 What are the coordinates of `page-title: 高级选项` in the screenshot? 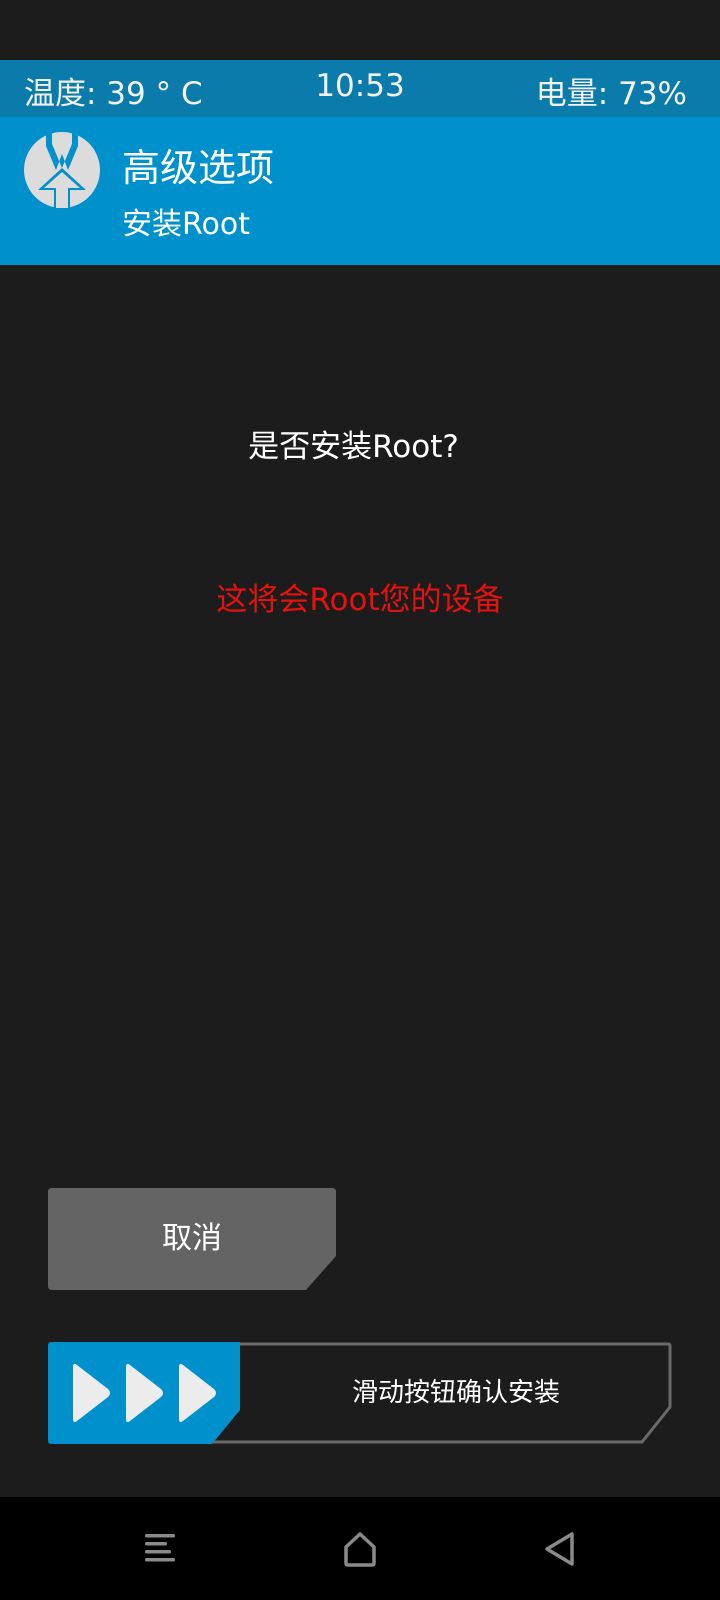 It's located at (198, 168).